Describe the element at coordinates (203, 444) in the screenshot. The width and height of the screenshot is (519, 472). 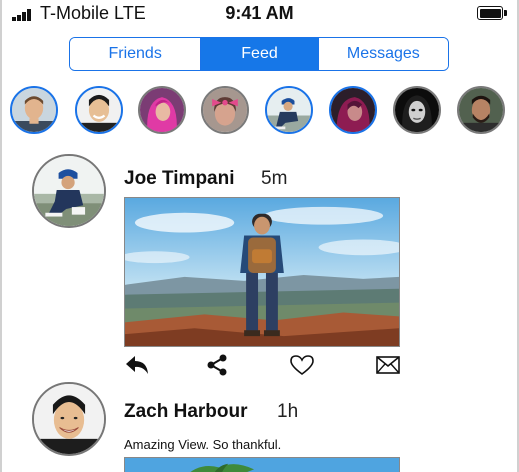
I see `post-caption: Amazing View. So thankful.` at that location.